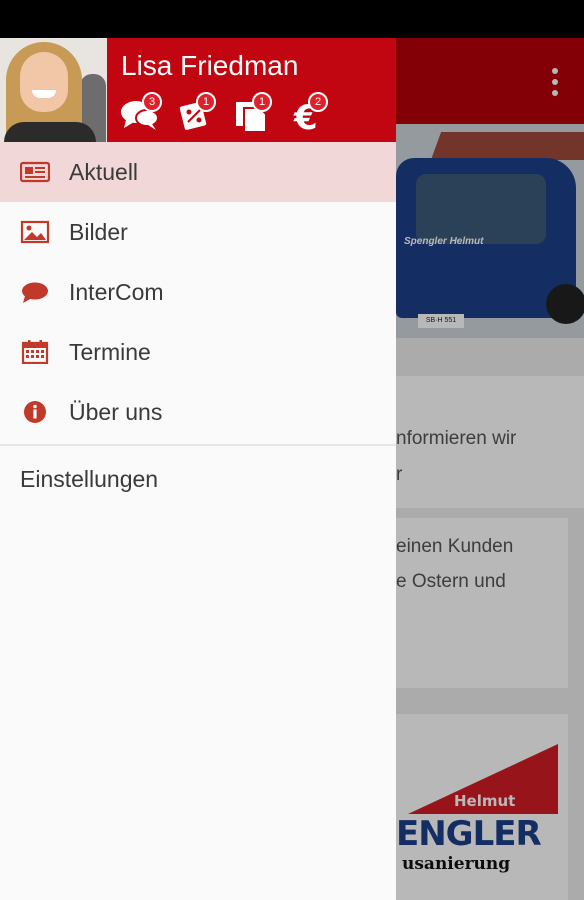 The image size is (584, 900). What do you see at coordinates (152, 102) in the screenshot?
I see `badge-count: 3` at bounding box center [152, 102].